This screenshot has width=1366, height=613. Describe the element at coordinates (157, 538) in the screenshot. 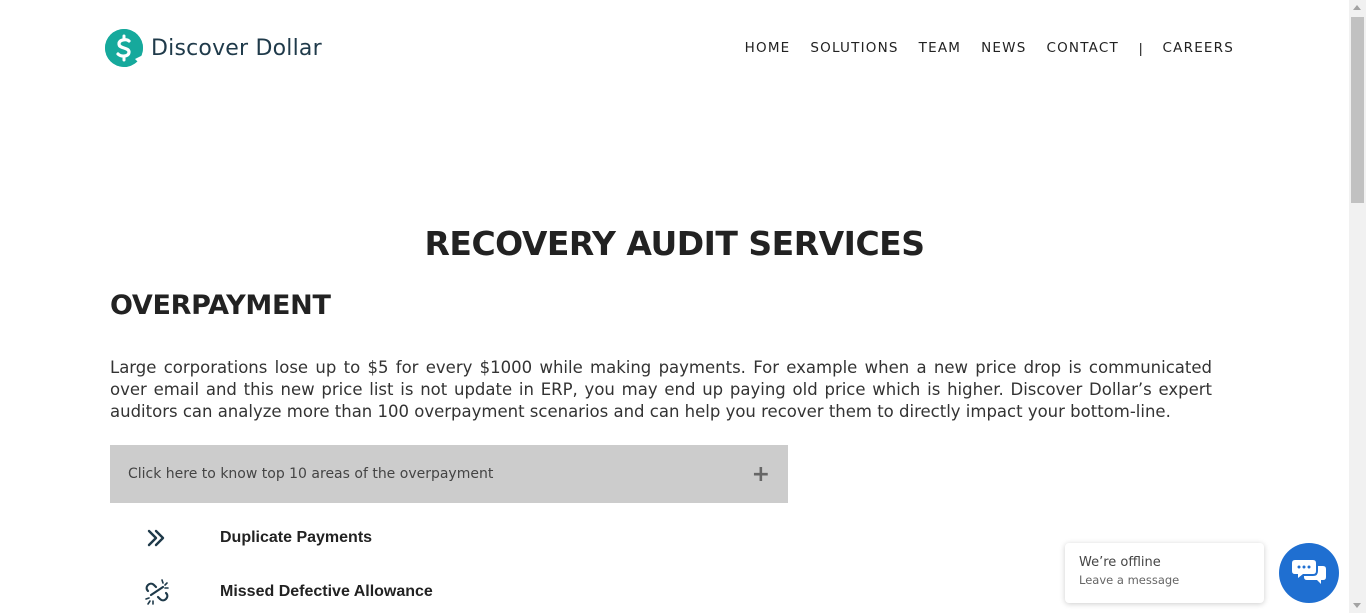

I see `double-chevron-right-icon` at that location.